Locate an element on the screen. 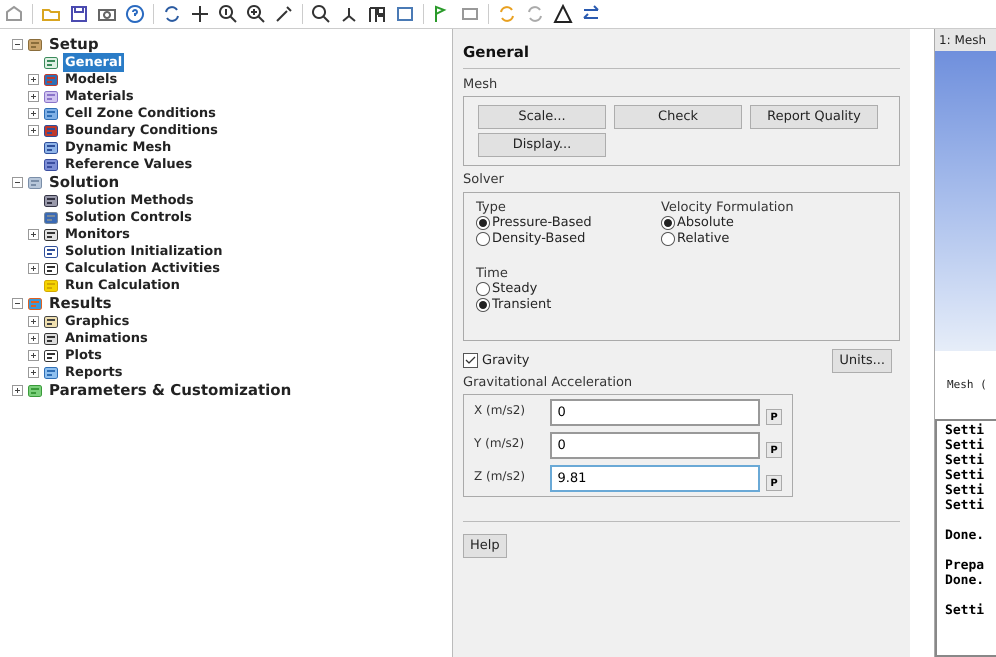  panel-title: General is located at coordinates (681, 54).